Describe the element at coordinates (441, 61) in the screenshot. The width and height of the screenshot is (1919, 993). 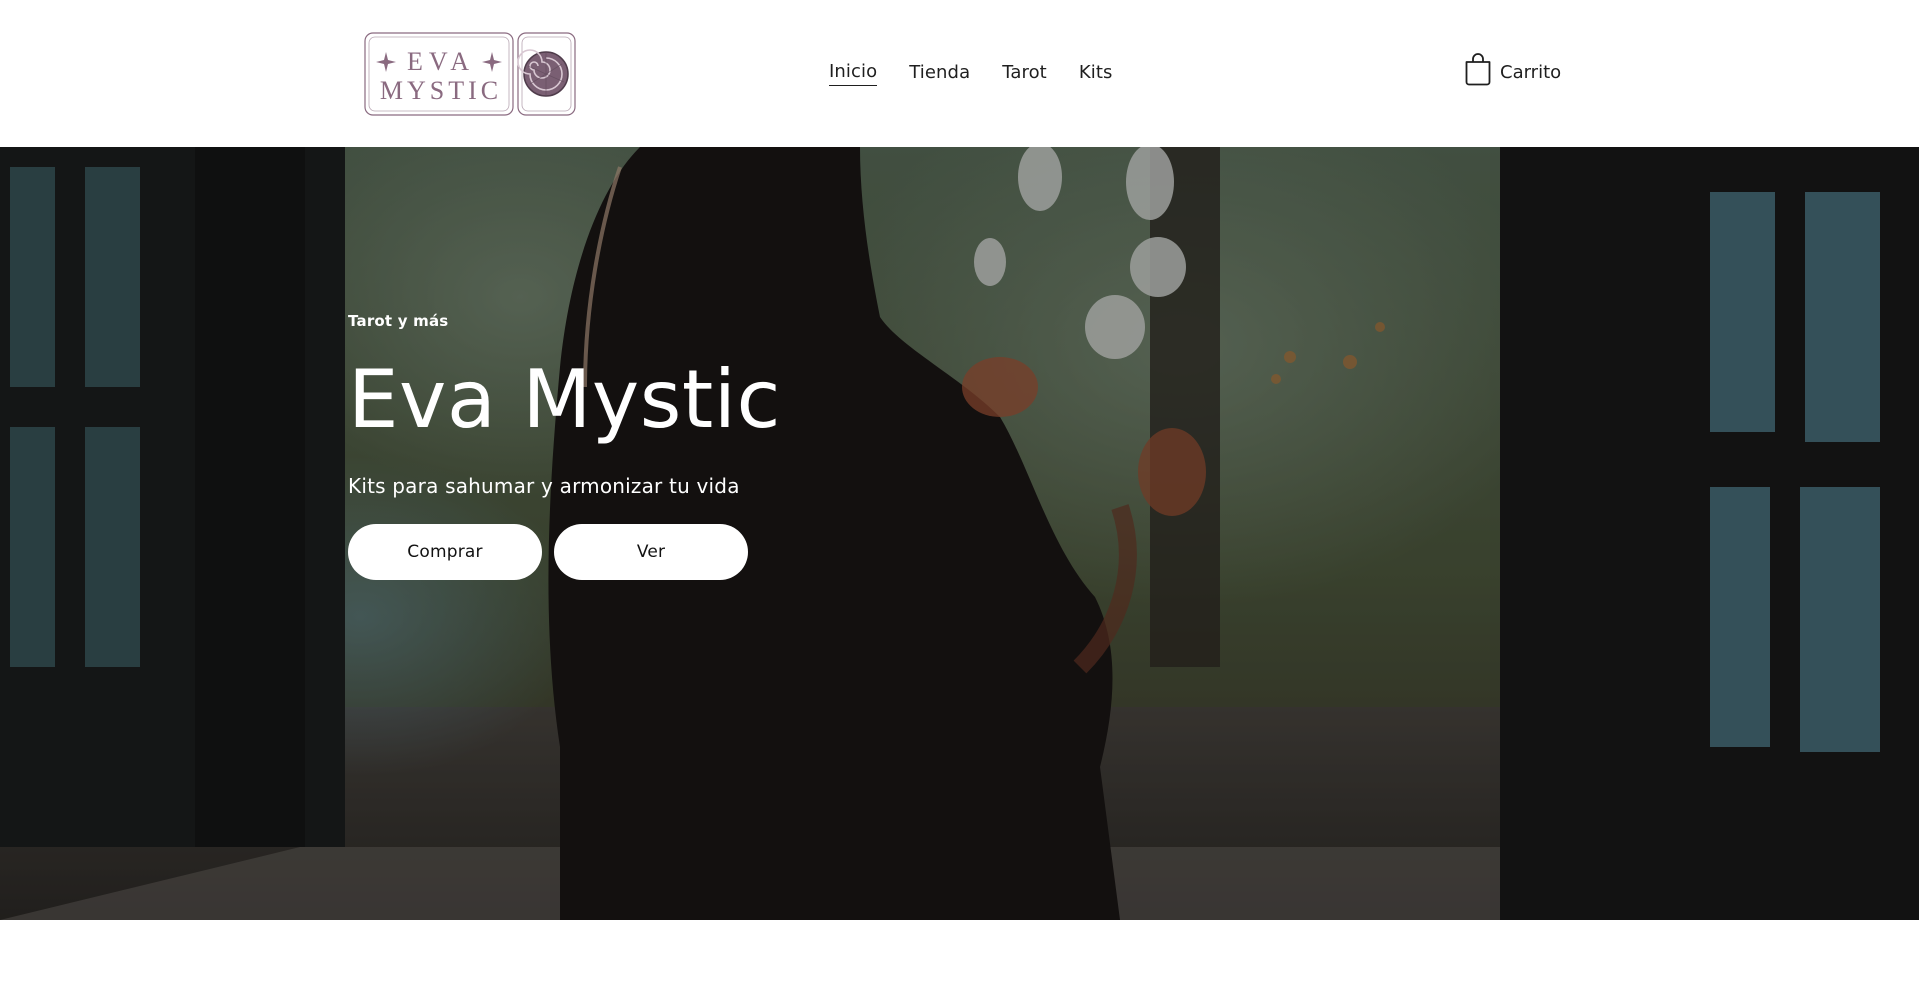
I see `logo-text-top: EVA` at that location.